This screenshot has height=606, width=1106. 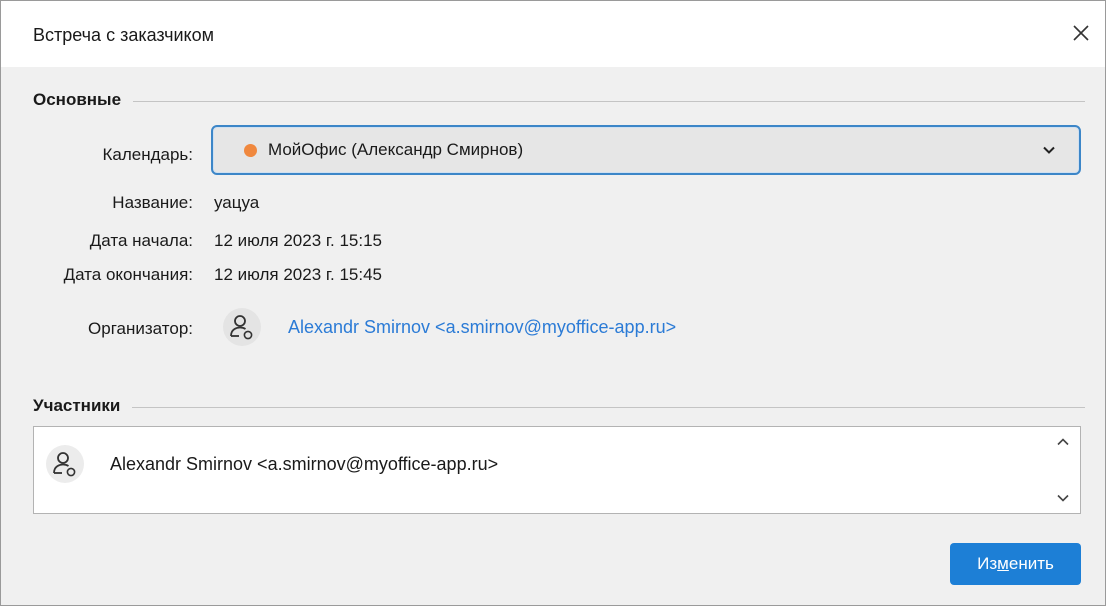 I want to click on section-participants-header: Участники, so click(x=559, y=408).